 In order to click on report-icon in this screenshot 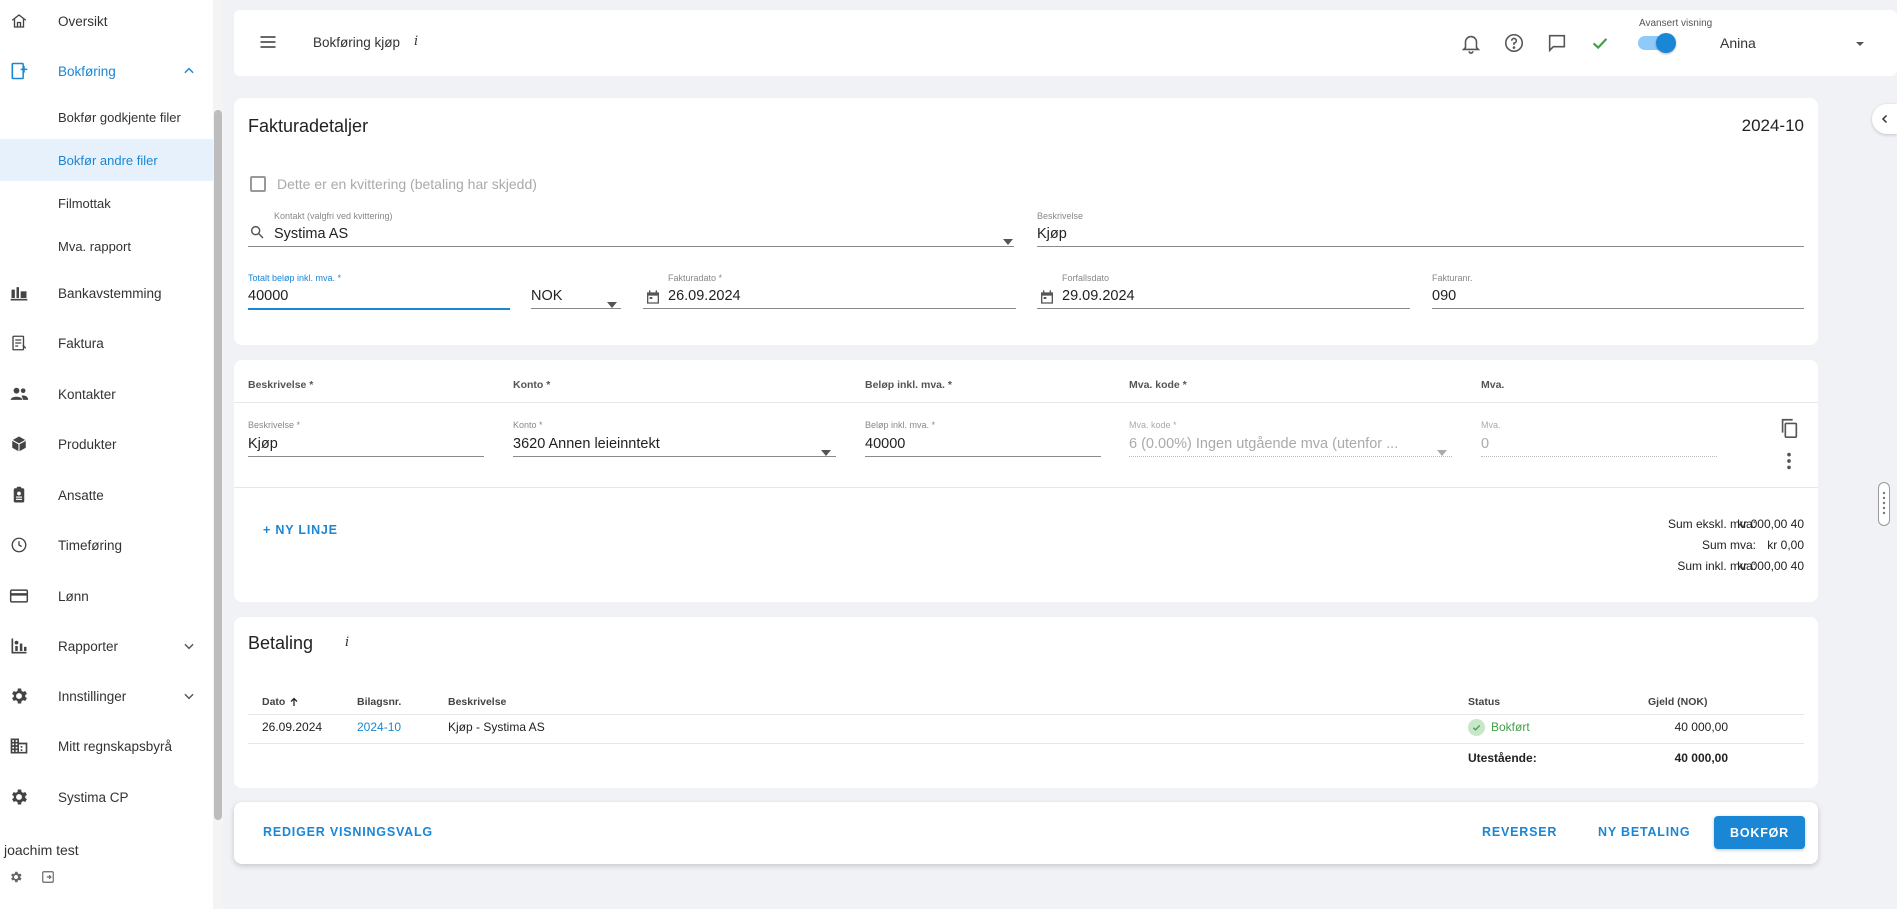, I will do `click(19, 646)`.